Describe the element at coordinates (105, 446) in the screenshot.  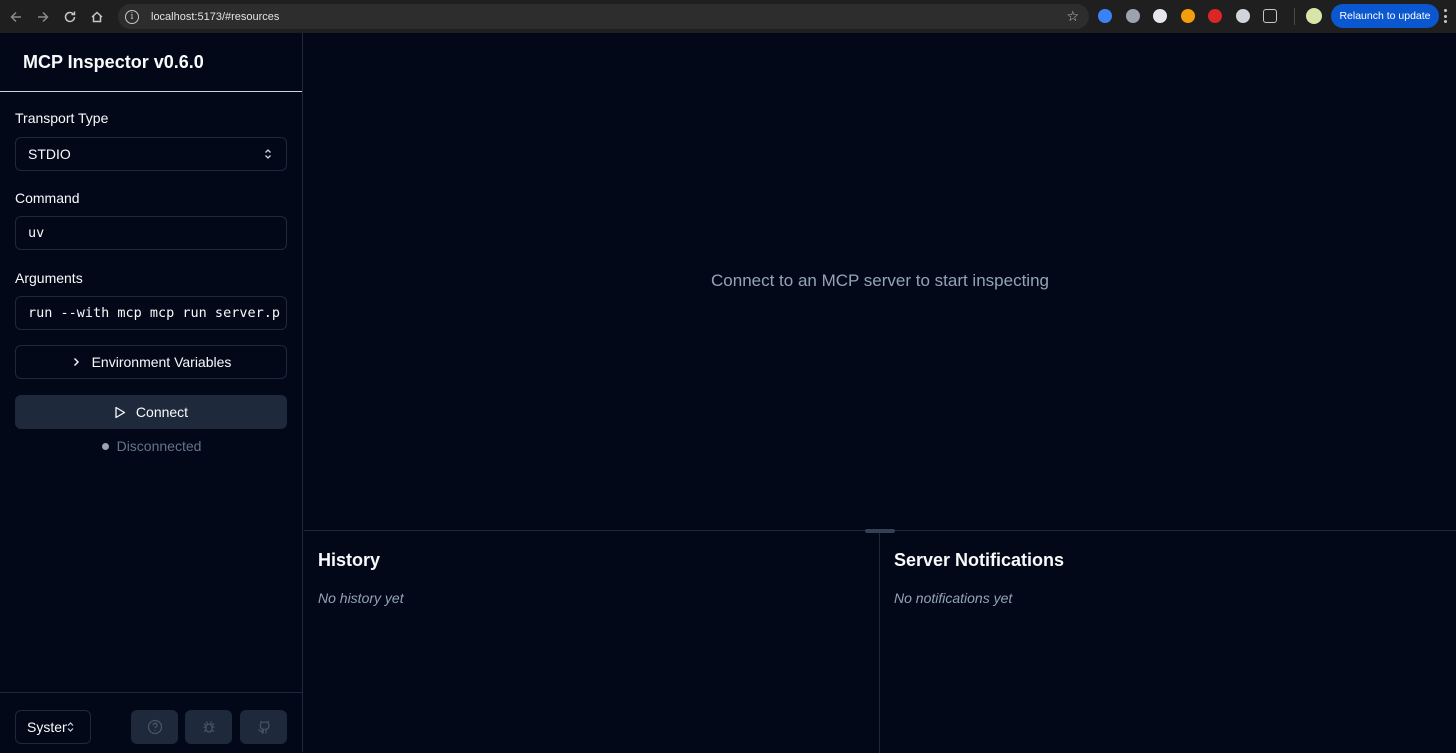
I see `status-dot-icon` at that location.